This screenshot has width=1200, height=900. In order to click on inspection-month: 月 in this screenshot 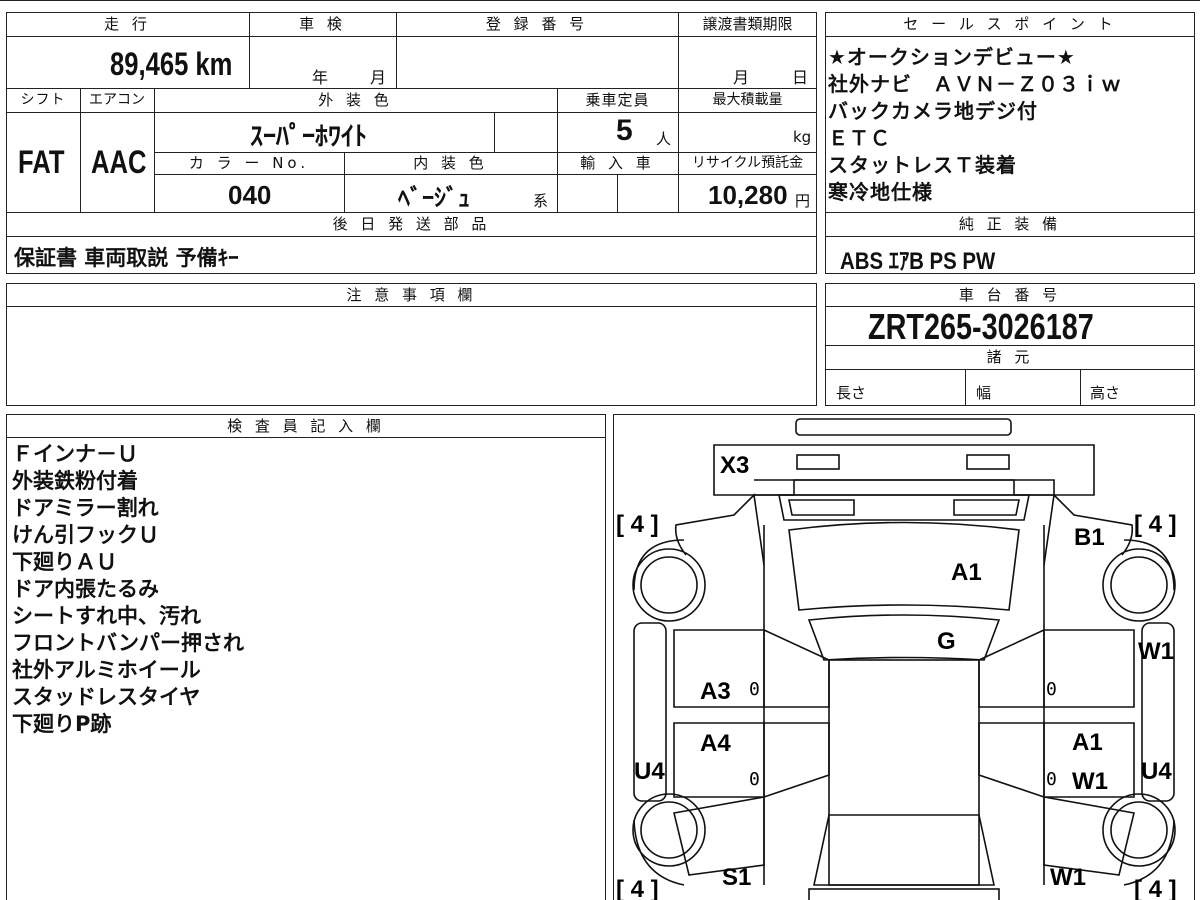, I will do `click(378, 77)`.